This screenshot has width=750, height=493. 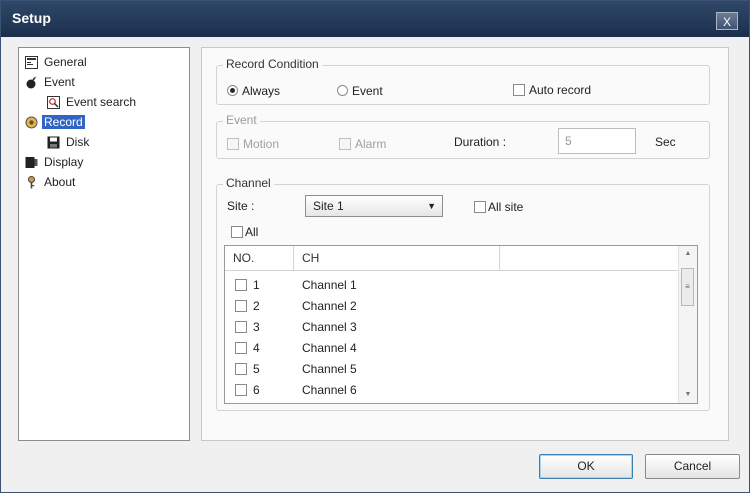 What do you see at coordinates (241, 120) in the screenshot?
I see `event-legend: Event` at bounding box center [241, 120].